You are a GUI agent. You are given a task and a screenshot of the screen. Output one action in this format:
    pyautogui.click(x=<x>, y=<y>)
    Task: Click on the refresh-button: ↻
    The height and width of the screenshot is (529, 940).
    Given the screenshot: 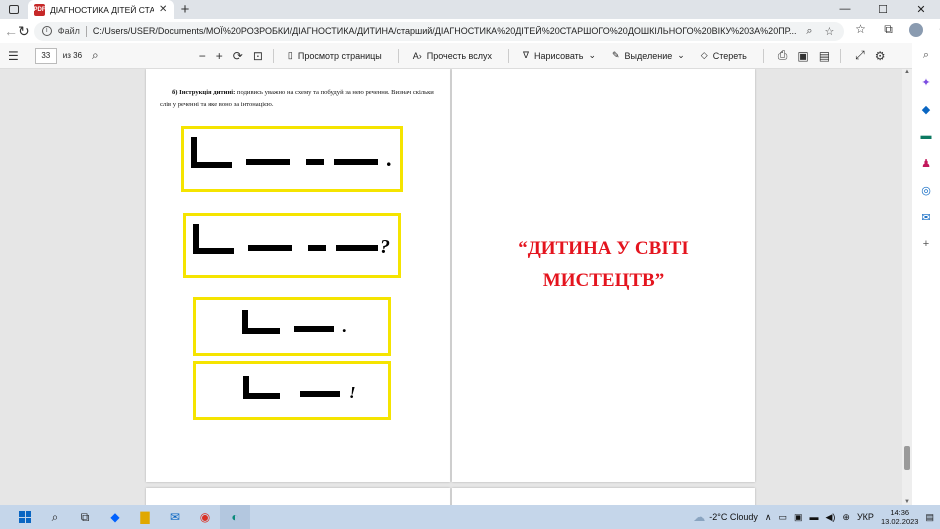 What is the action you would take?
    pyautogui.click(x=24, y=31)
    